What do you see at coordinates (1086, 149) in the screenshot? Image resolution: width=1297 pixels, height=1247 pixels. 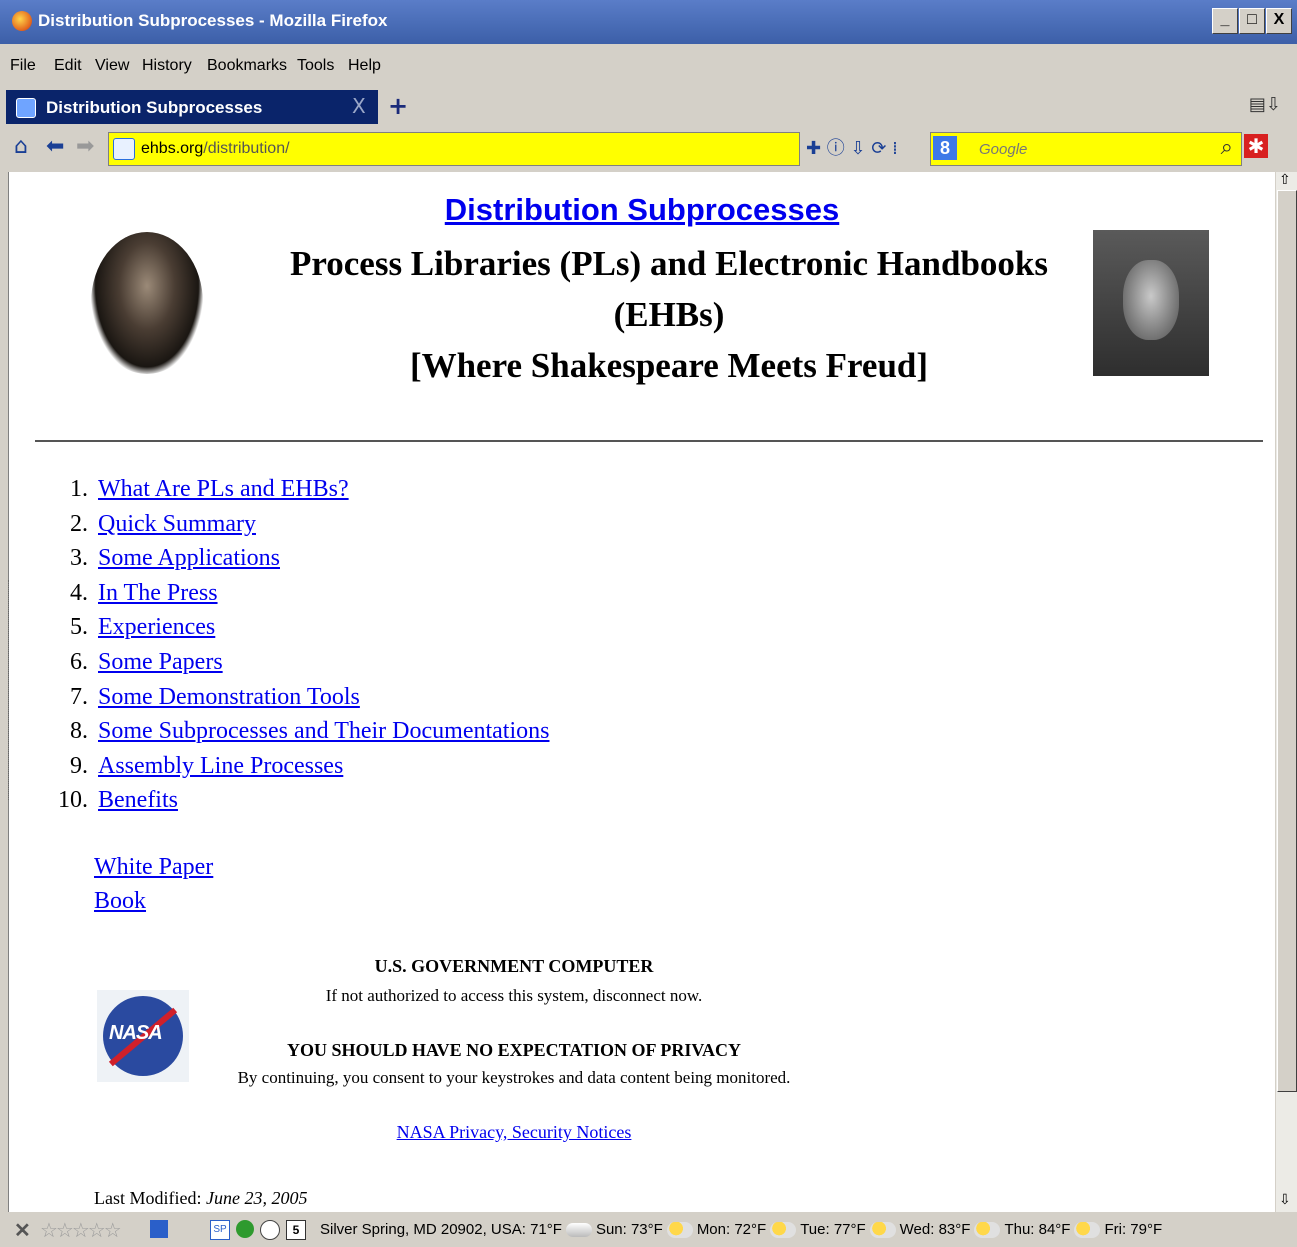 I see `search-box: 8 Google ⌕` at bounding box center [1086, 149].